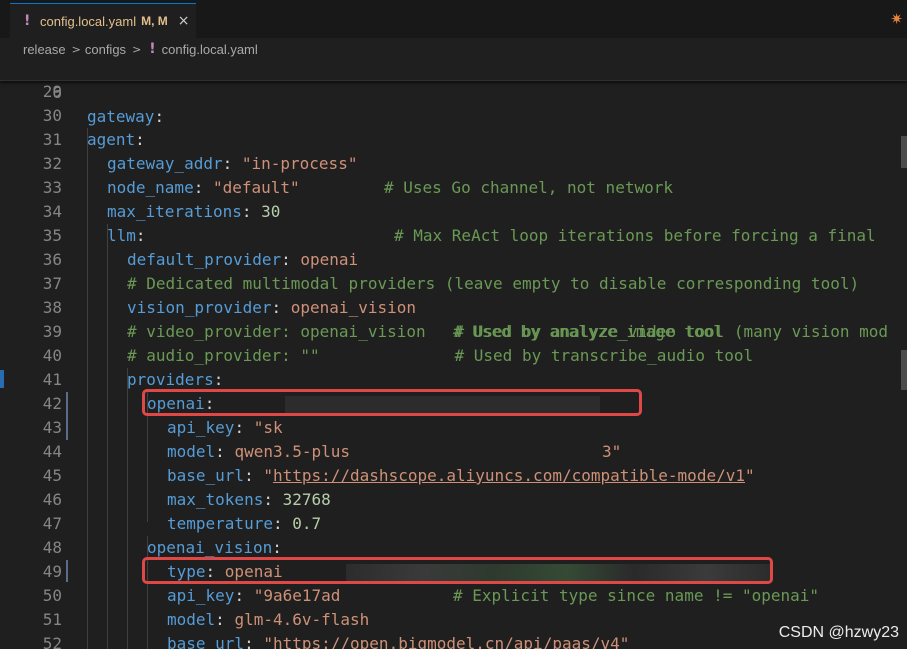 This screenshot has height=649, width=907. What do you see at coordinates (88, 21) in the screenshot?
I see `tab-filename: config.local.yaml` at bounding box center [88, 21].